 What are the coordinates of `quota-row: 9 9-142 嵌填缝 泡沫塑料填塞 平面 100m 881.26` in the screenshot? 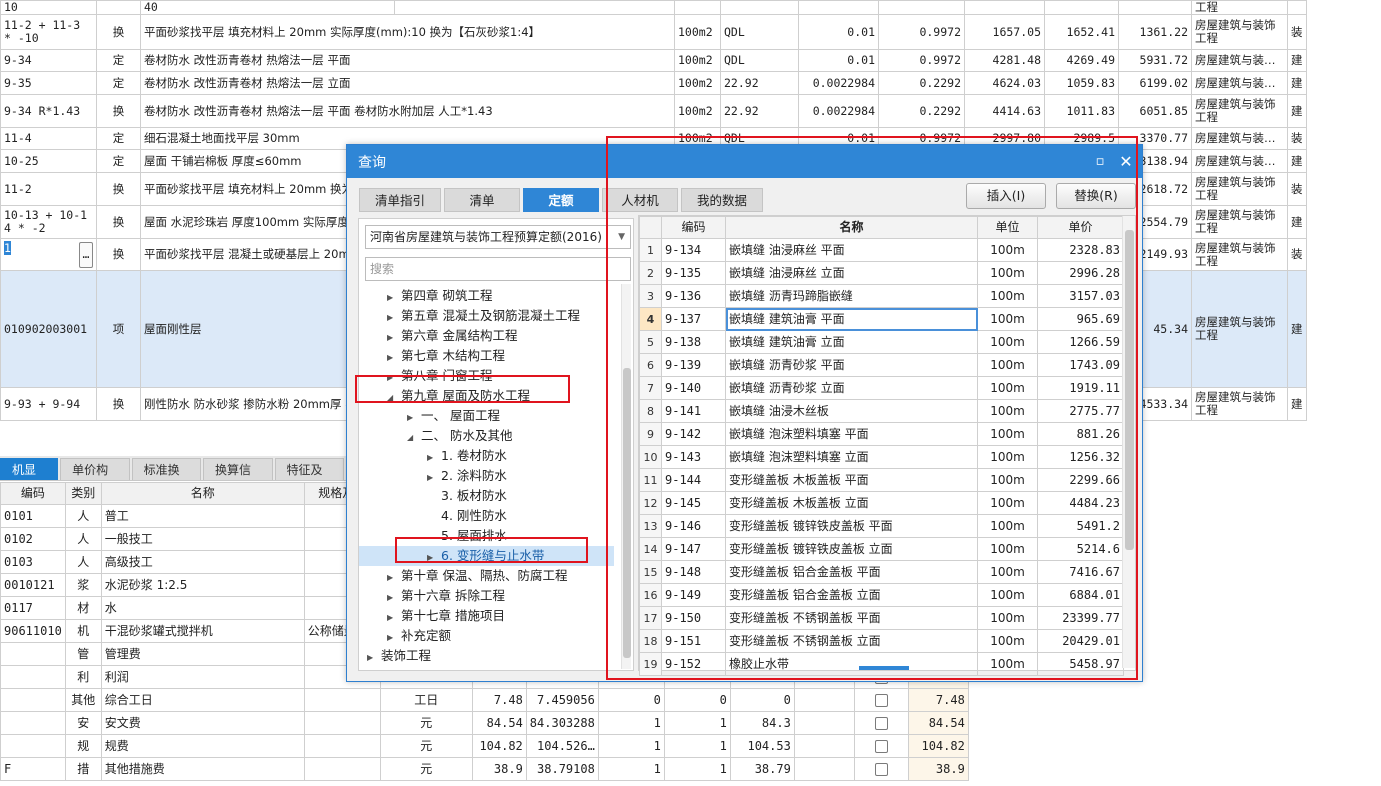 It's located at (881, 434).